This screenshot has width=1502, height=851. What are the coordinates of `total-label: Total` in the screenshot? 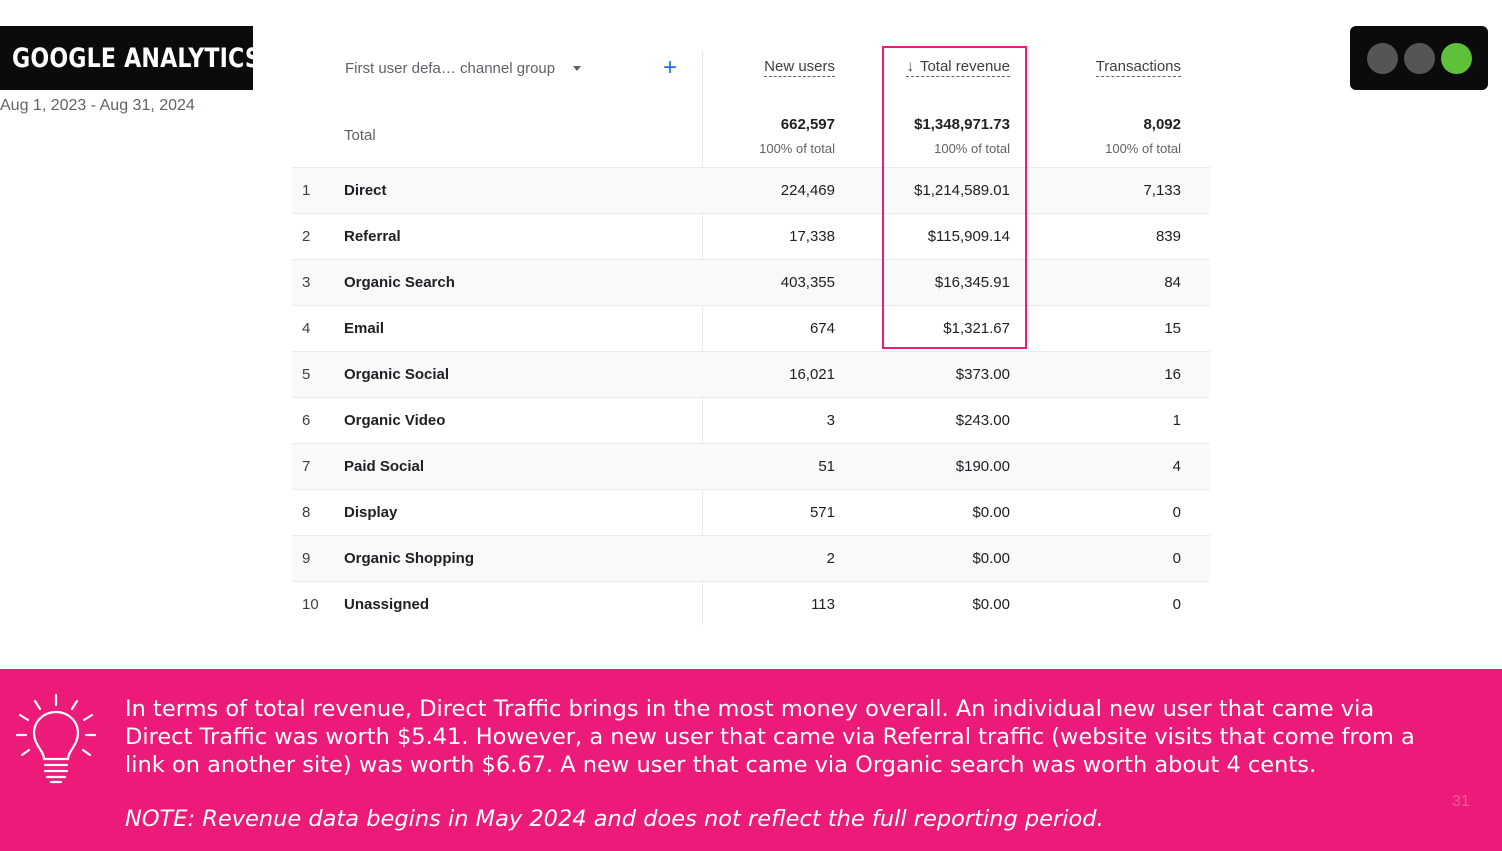 It's located at (360, 135).